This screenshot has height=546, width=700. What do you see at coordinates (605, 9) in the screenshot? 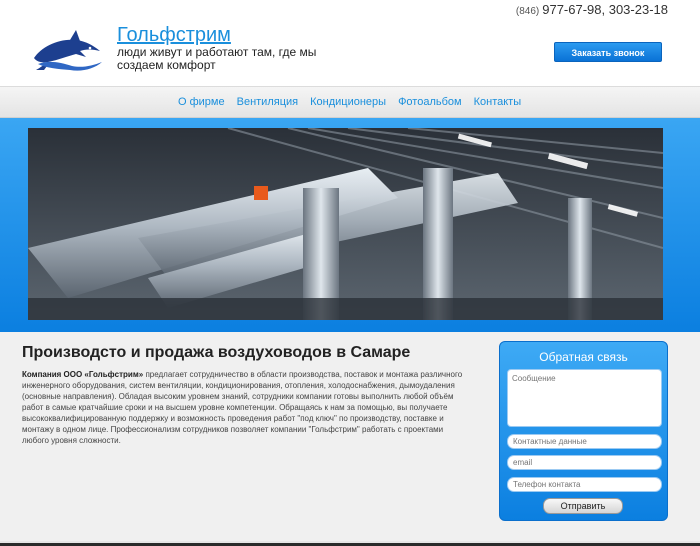
I see `phone-list: 977-67-98, 303-23-18` at bounding box center [605, 9].